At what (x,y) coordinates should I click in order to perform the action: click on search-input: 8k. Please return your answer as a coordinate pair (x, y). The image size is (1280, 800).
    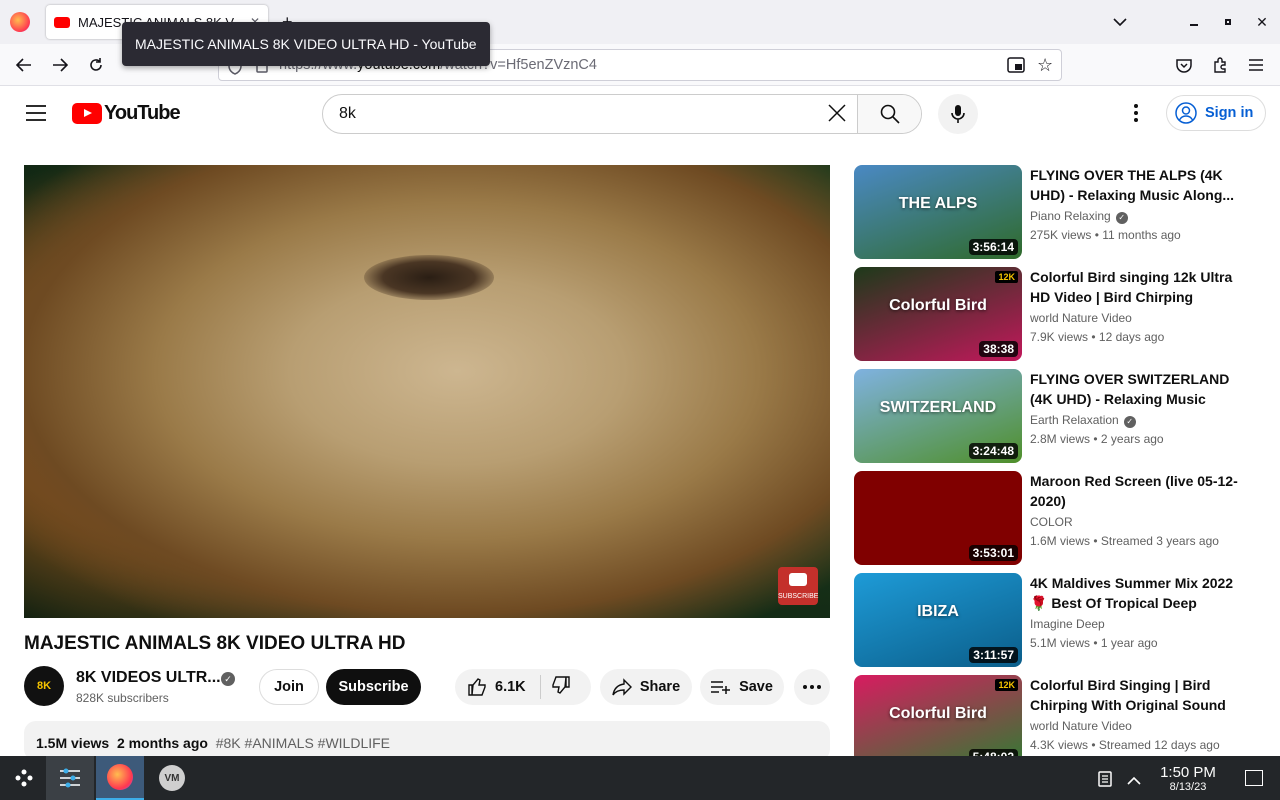
    Looking at the image, I should click on (570, 114).